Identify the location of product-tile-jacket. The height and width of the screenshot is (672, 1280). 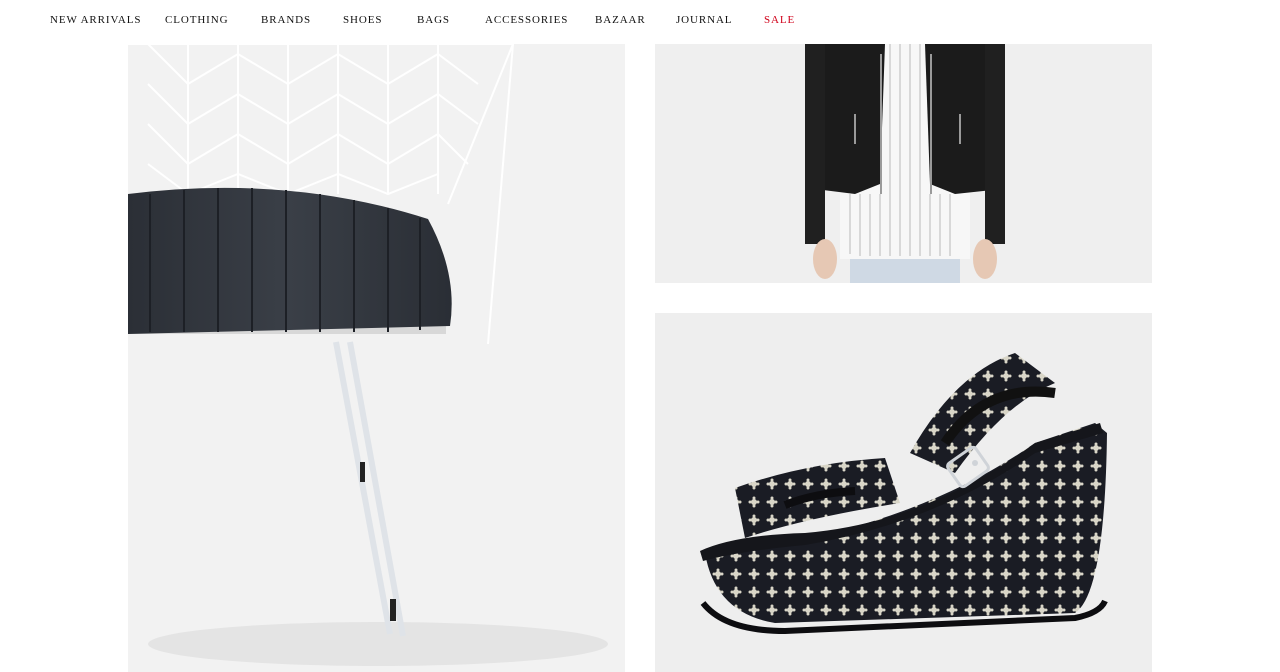
(903, 163).